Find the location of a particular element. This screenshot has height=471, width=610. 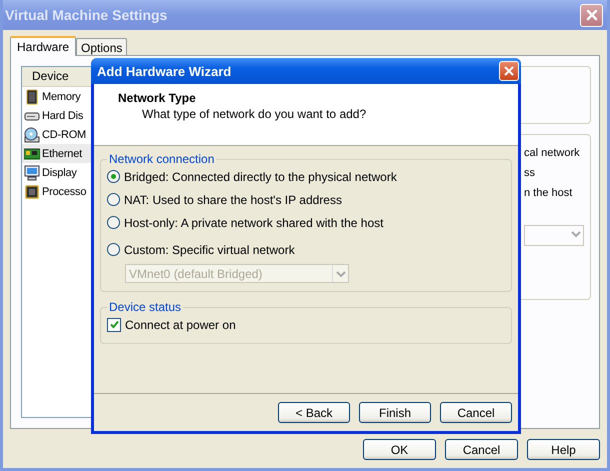

option-label: ss is located at coordinates (530, 173).